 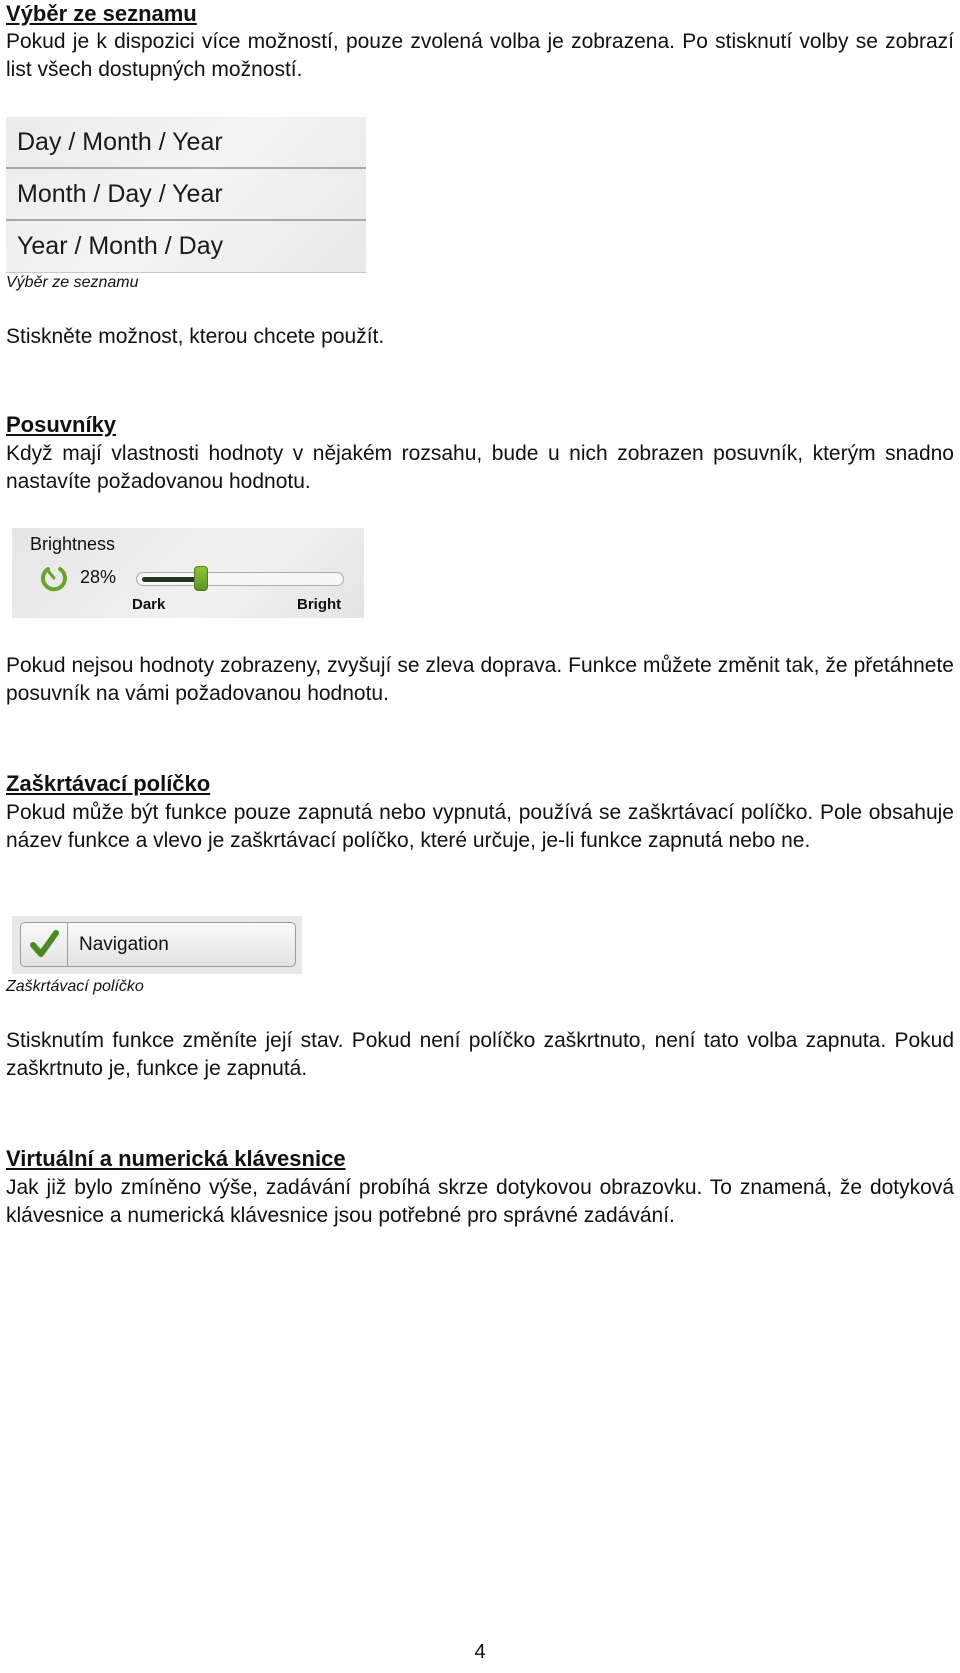 What do you see at coordinates (171, 579) in the screenshot?
I see `slider-fill` at bounding box center [171, 579].